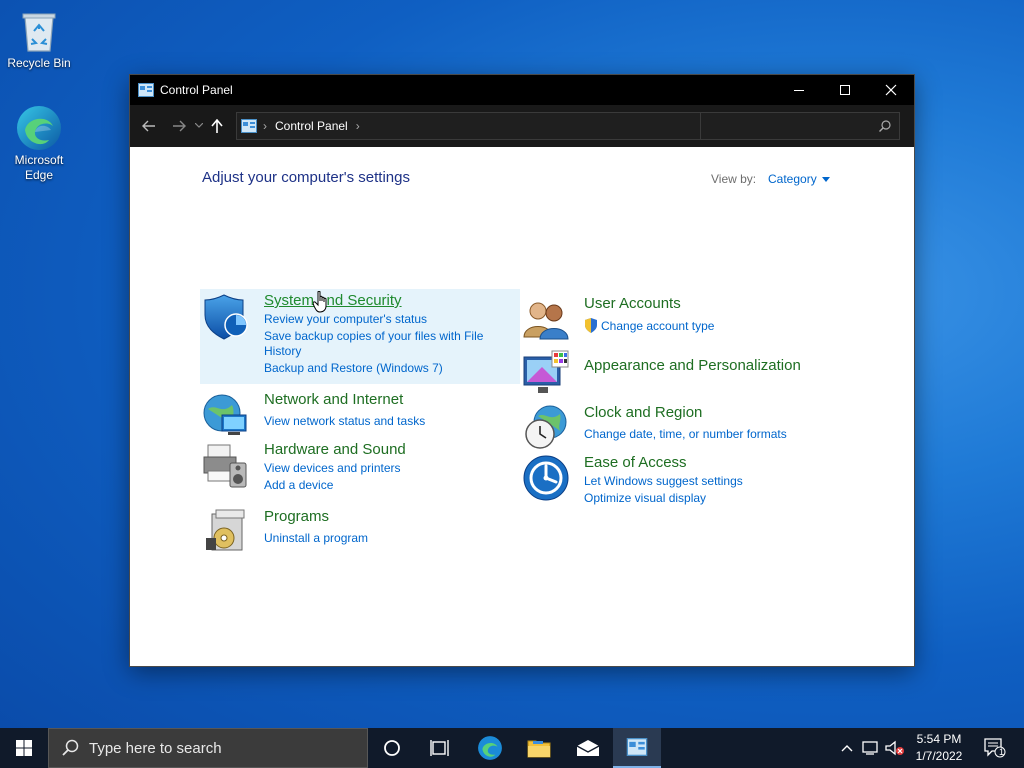 This screenshot has height=768, width=1024. I want to click on desktop-icon-label: Recycle Bin, so click(39, 63).